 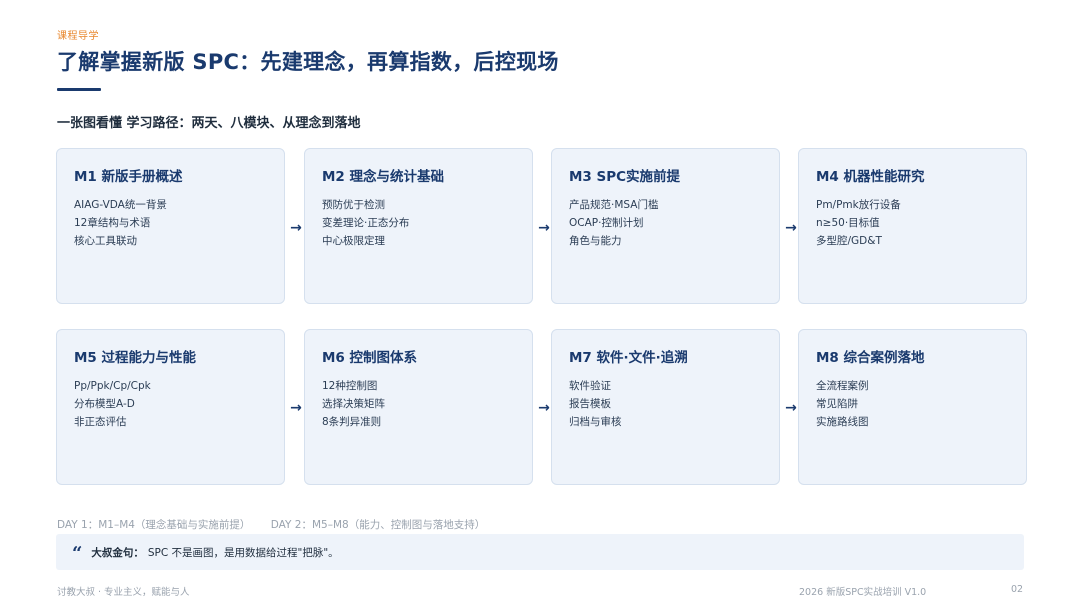 What do you see at coordinates (625, 177) in the screenshot?
I see `module-title: M3 SPC实施前提` at bounding box center [625, 177].